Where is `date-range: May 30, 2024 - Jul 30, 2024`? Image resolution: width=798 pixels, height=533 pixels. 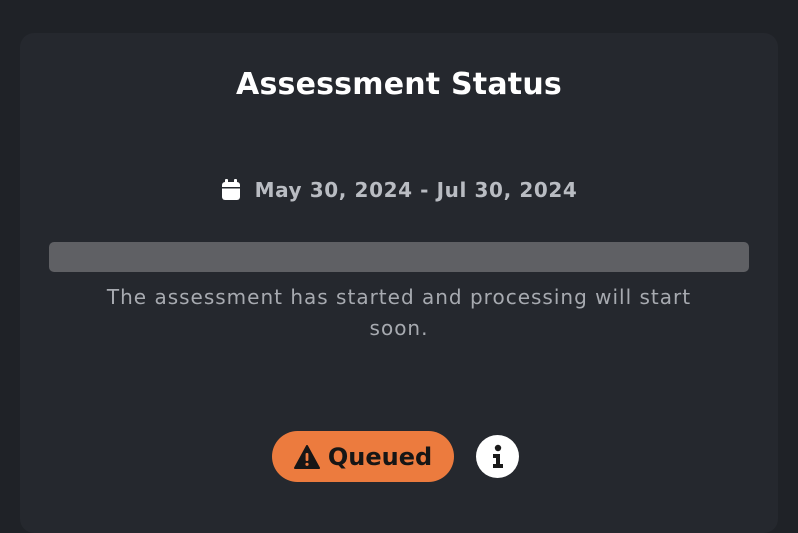
date-range: May 30, 2024 - Jul 30, 2024 is located at coordinates (399, 190).